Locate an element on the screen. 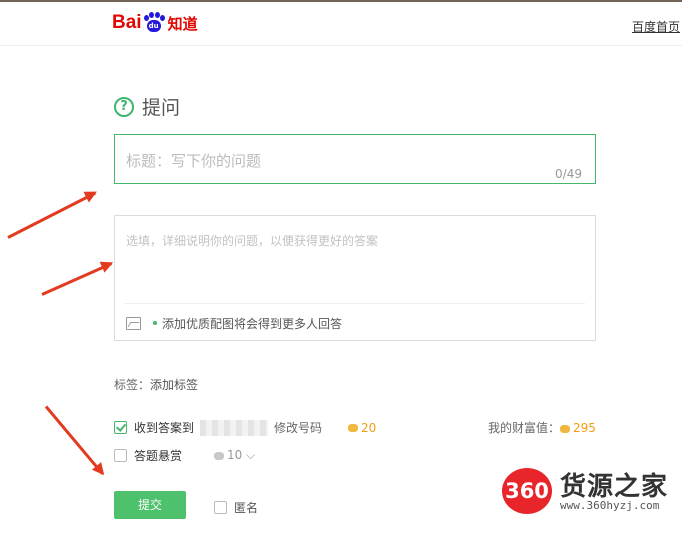  description-placeholder: 选填，详细说明你的问题，以便获得更好的答案 is located at coordinates (252, 241).